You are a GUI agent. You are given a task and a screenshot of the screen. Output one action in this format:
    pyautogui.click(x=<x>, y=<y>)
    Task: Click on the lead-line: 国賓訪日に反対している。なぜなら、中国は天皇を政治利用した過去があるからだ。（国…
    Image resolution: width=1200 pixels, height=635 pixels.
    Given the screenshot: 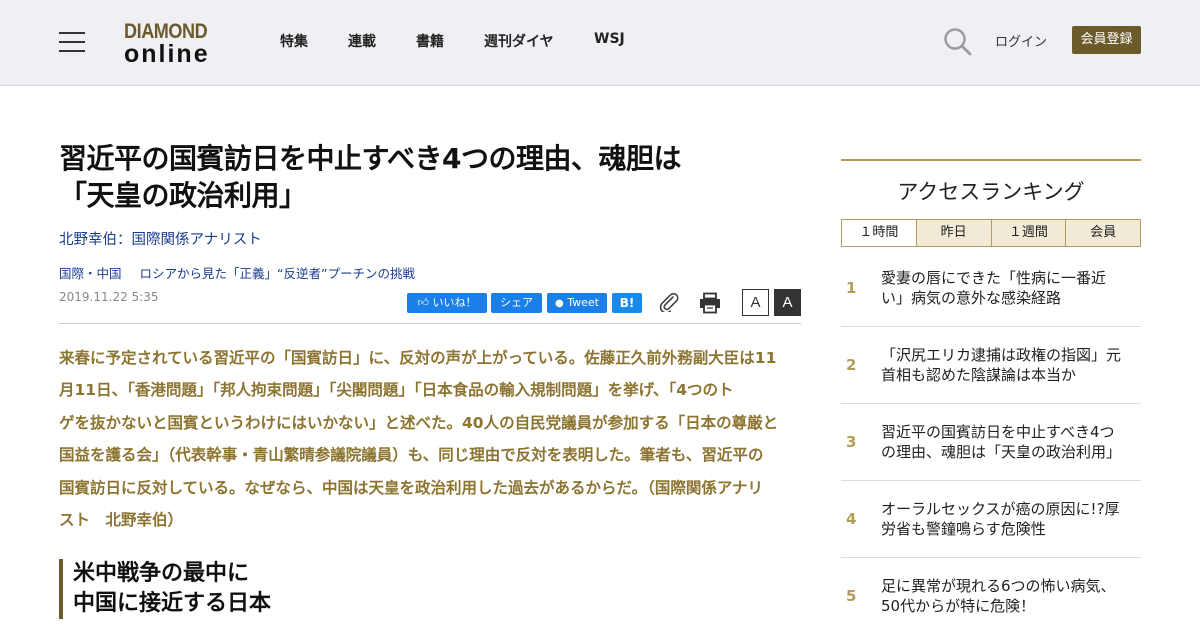 What is the action you would take?
    pyautogui.click(x=411, y=487)
    